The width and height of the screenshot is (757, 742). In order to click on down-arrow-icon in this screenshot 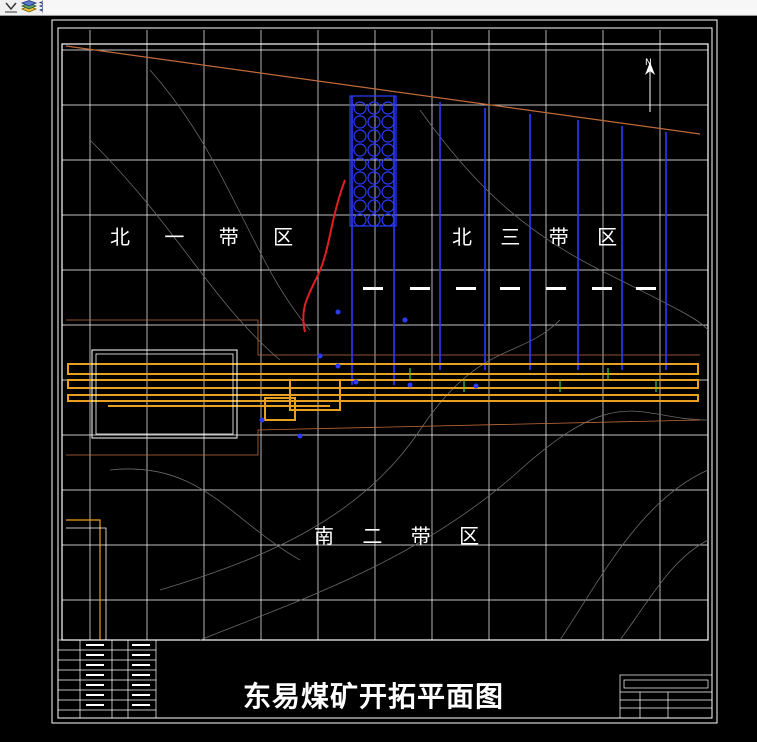, I will do `click(11, 7)`.